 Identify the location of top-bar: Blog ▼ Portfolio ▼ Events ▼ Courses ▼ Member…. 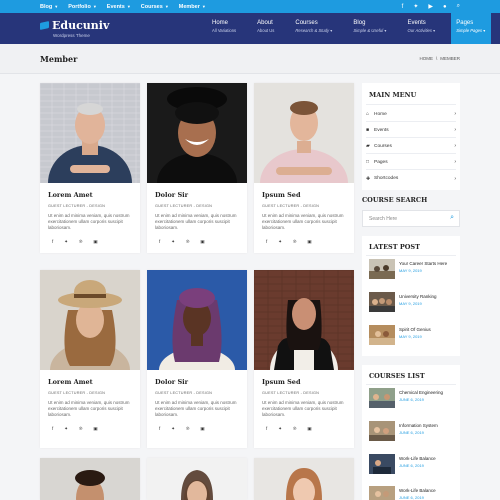
(250, 6).